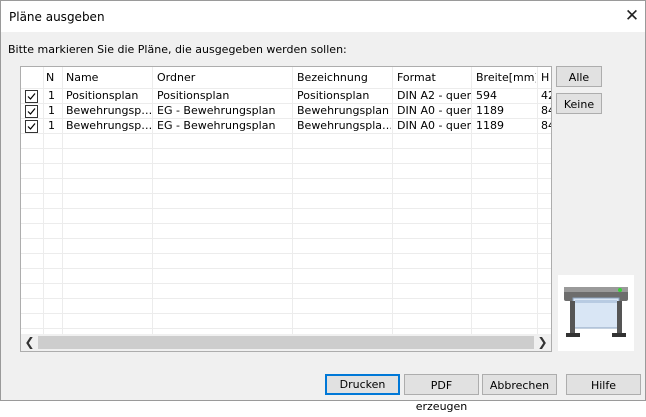  What do you see at coordinates (486, 95) in the screenshot?
I see `cell-breite: 594` at bounding box center [486, 95].